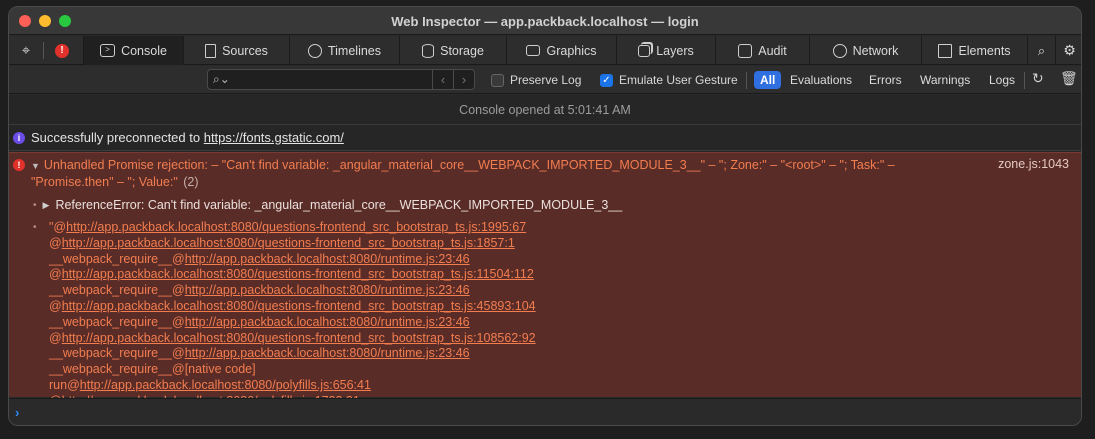 Image resolution: width=1095 pixels, height=439 pixels. Describe the element at coordinates (236, 50) in the screenshot. I see `tab-sources: Sources` at that location.